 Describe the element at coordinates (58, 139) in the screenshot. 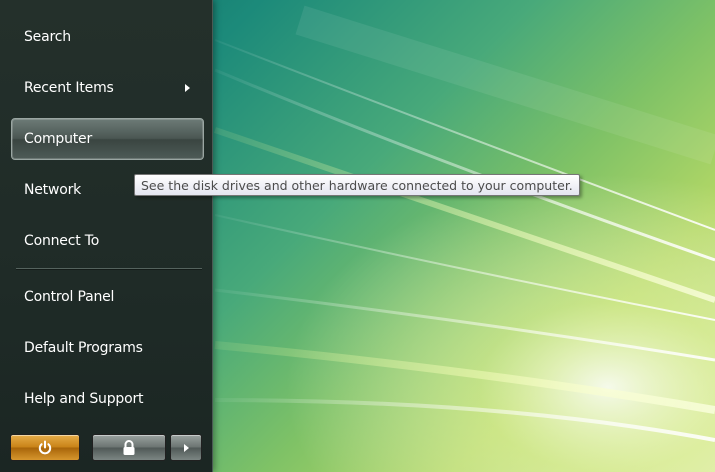

I see `menu-item-label: Computer` at that location.